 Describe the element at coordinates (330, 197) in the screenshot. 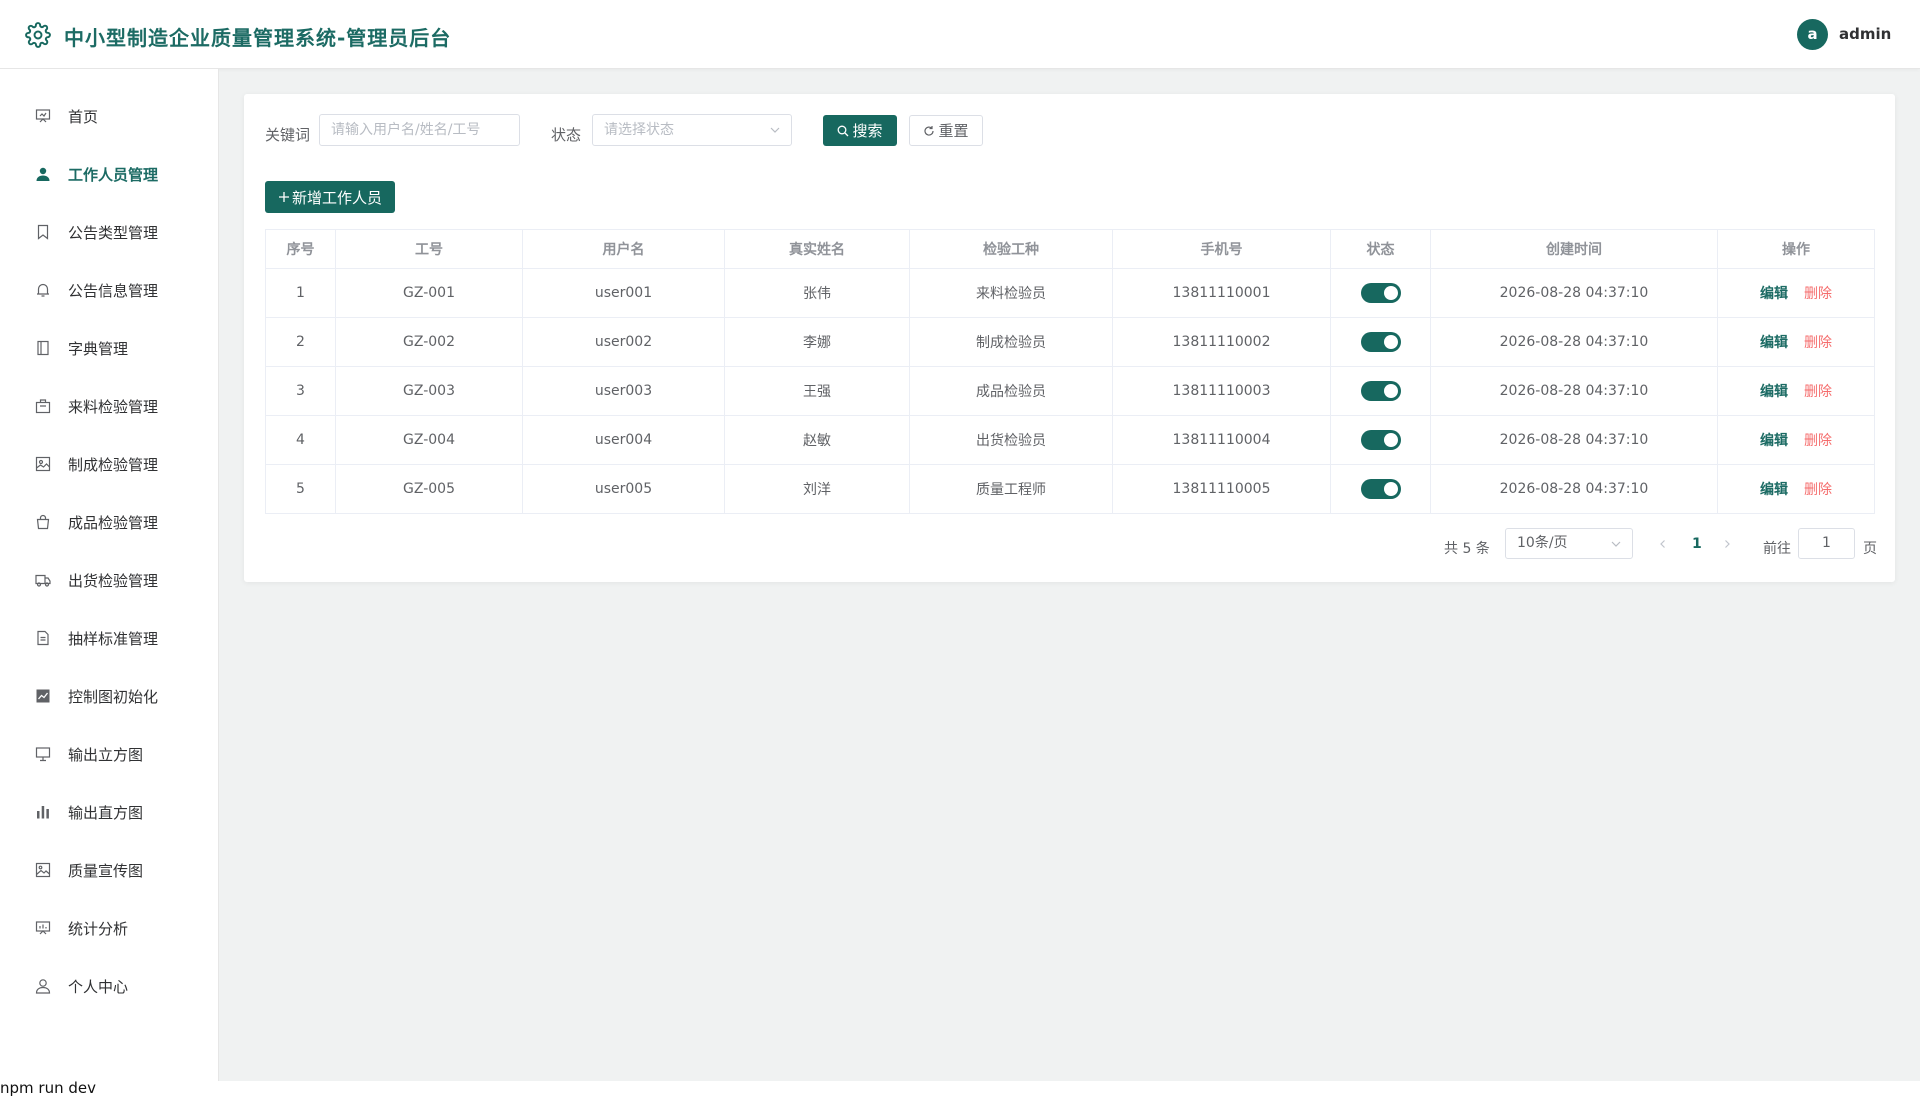

I see `add-staff-button: 新增工作人员` at that location.